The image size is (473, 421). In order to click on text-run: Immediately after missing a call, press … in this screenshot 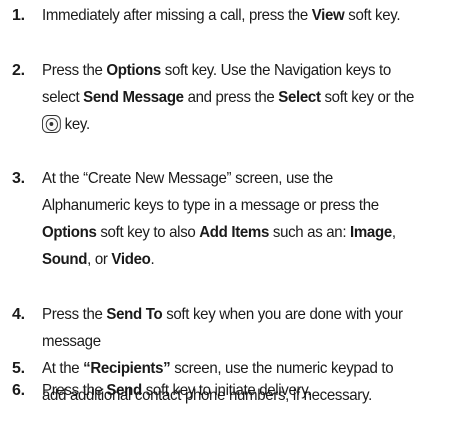, I will do `click(177, 15)`.